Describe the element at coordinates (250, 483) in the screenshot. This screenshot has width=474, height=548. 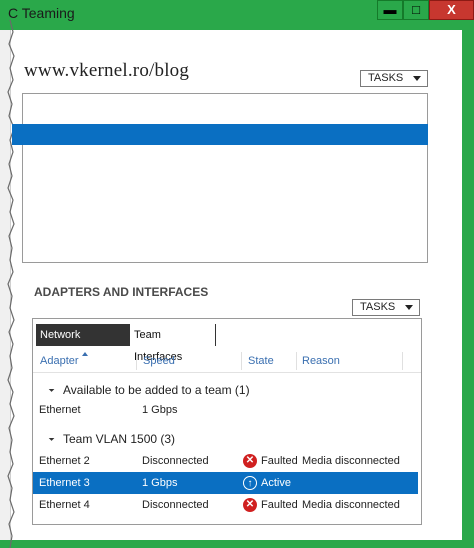
I see `active-icon: ↑` at that location.